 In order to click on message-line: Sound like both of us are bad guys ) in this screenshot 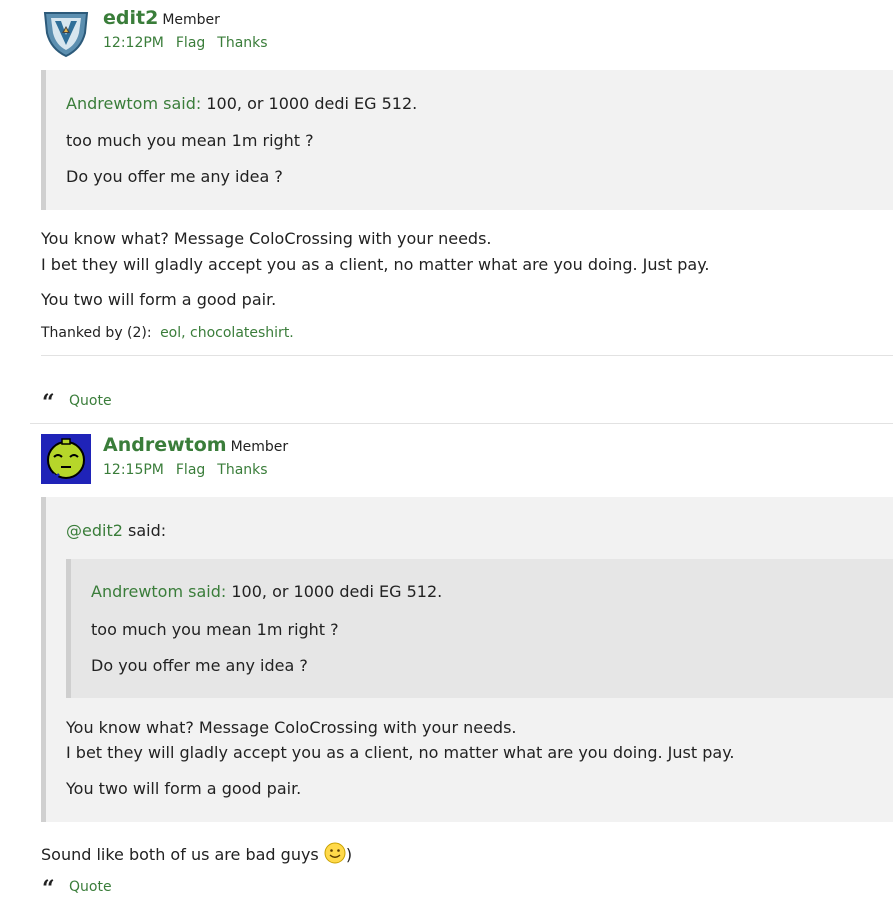, I will do `click(196, 853)`.